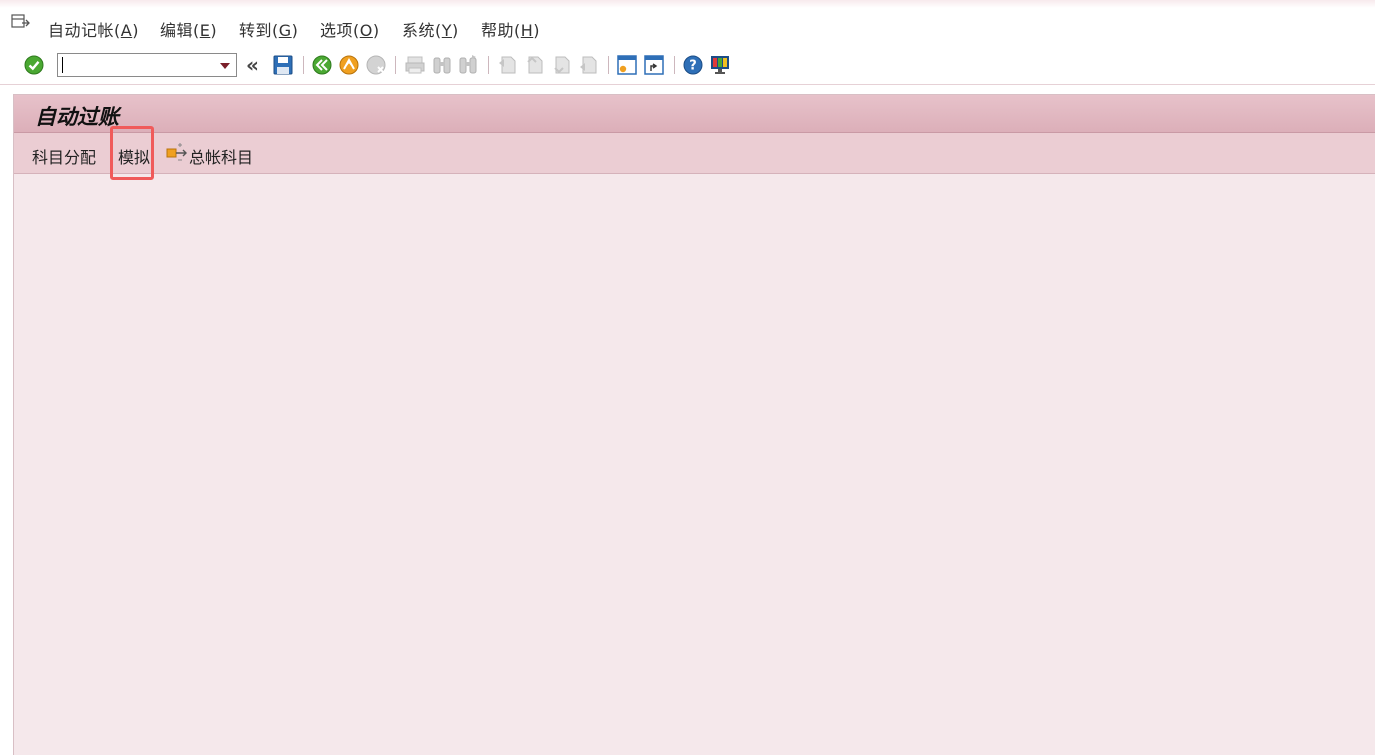  What do you see at coordinates (430, 29) in the screenshot?
I see `menu-system: 系统(Y)` at bounding box center [430, 29].